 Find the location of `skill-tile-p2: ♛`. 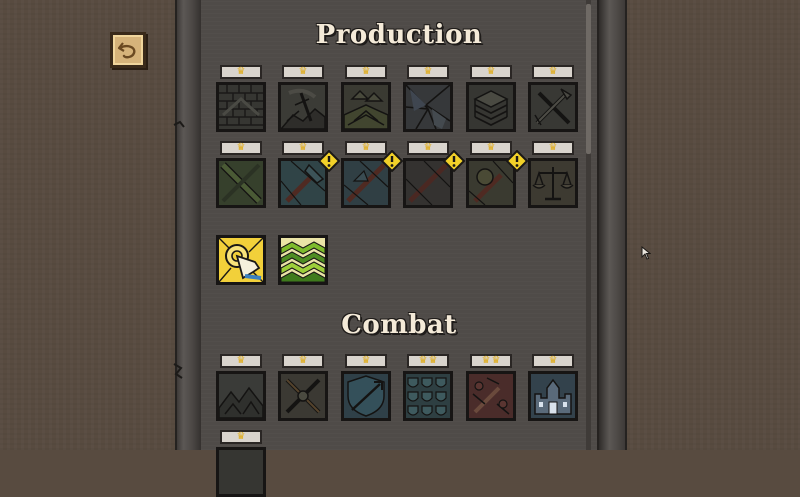

skill-tile-p2: ♛ is located at coordinates (303, 98).